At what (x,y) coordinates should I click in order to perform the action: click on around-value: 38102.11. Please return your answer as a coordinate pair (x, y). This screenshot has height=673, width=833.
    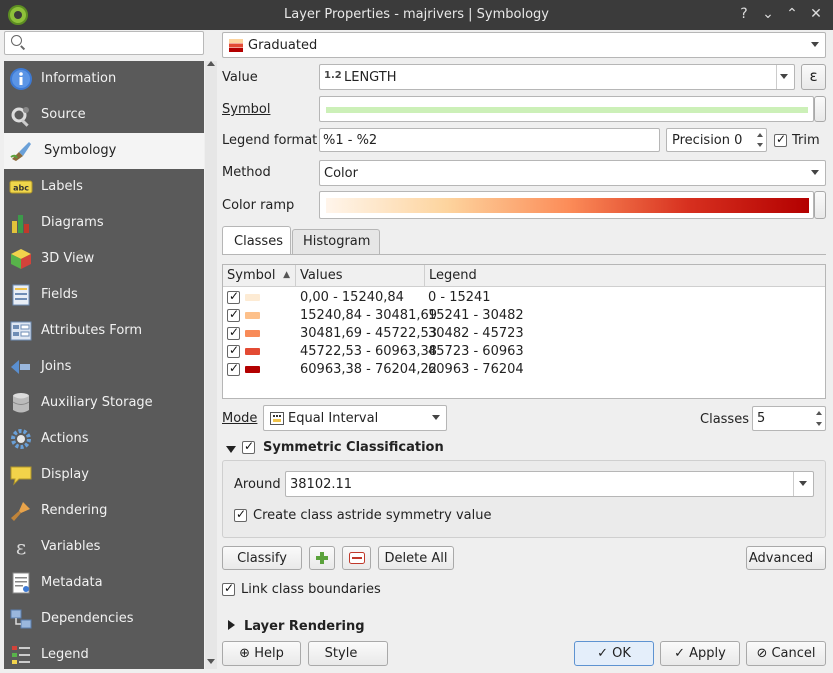
    Looking at the image, I should click on (321, 484).